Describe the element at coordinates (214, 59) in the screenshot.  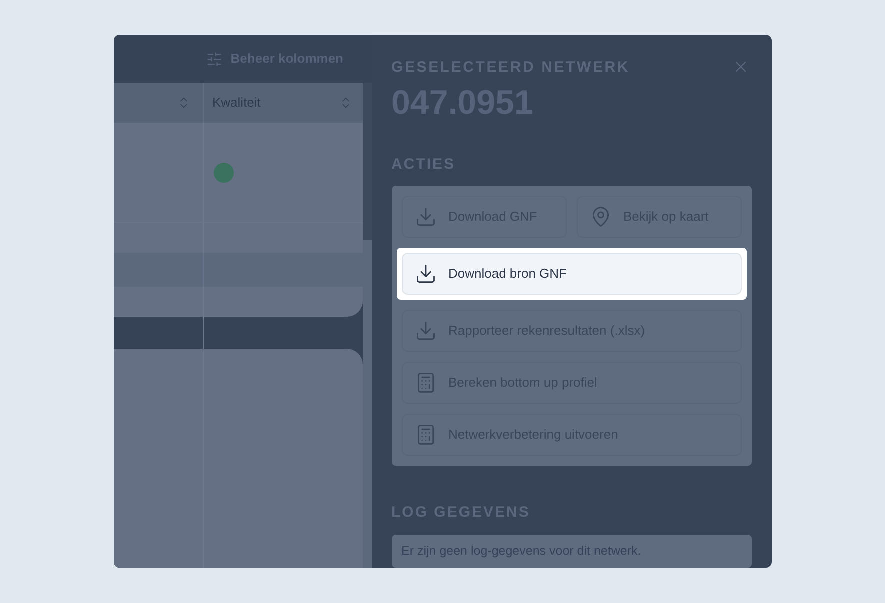
I see `sliders-icon` at that location.